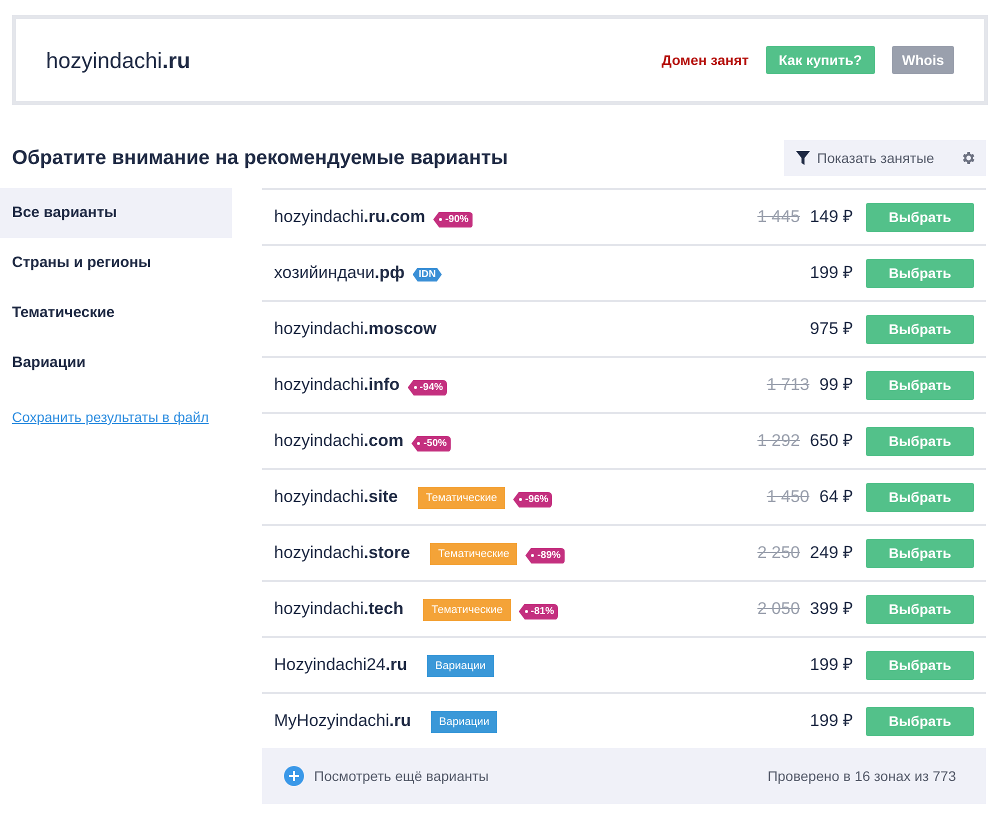 The width and height of the screenshot is (1000, 821). What do you see at coordinates (831, 329) in the screenshot?
I see `price: 975 ₽` at bounding box center [831, 329].